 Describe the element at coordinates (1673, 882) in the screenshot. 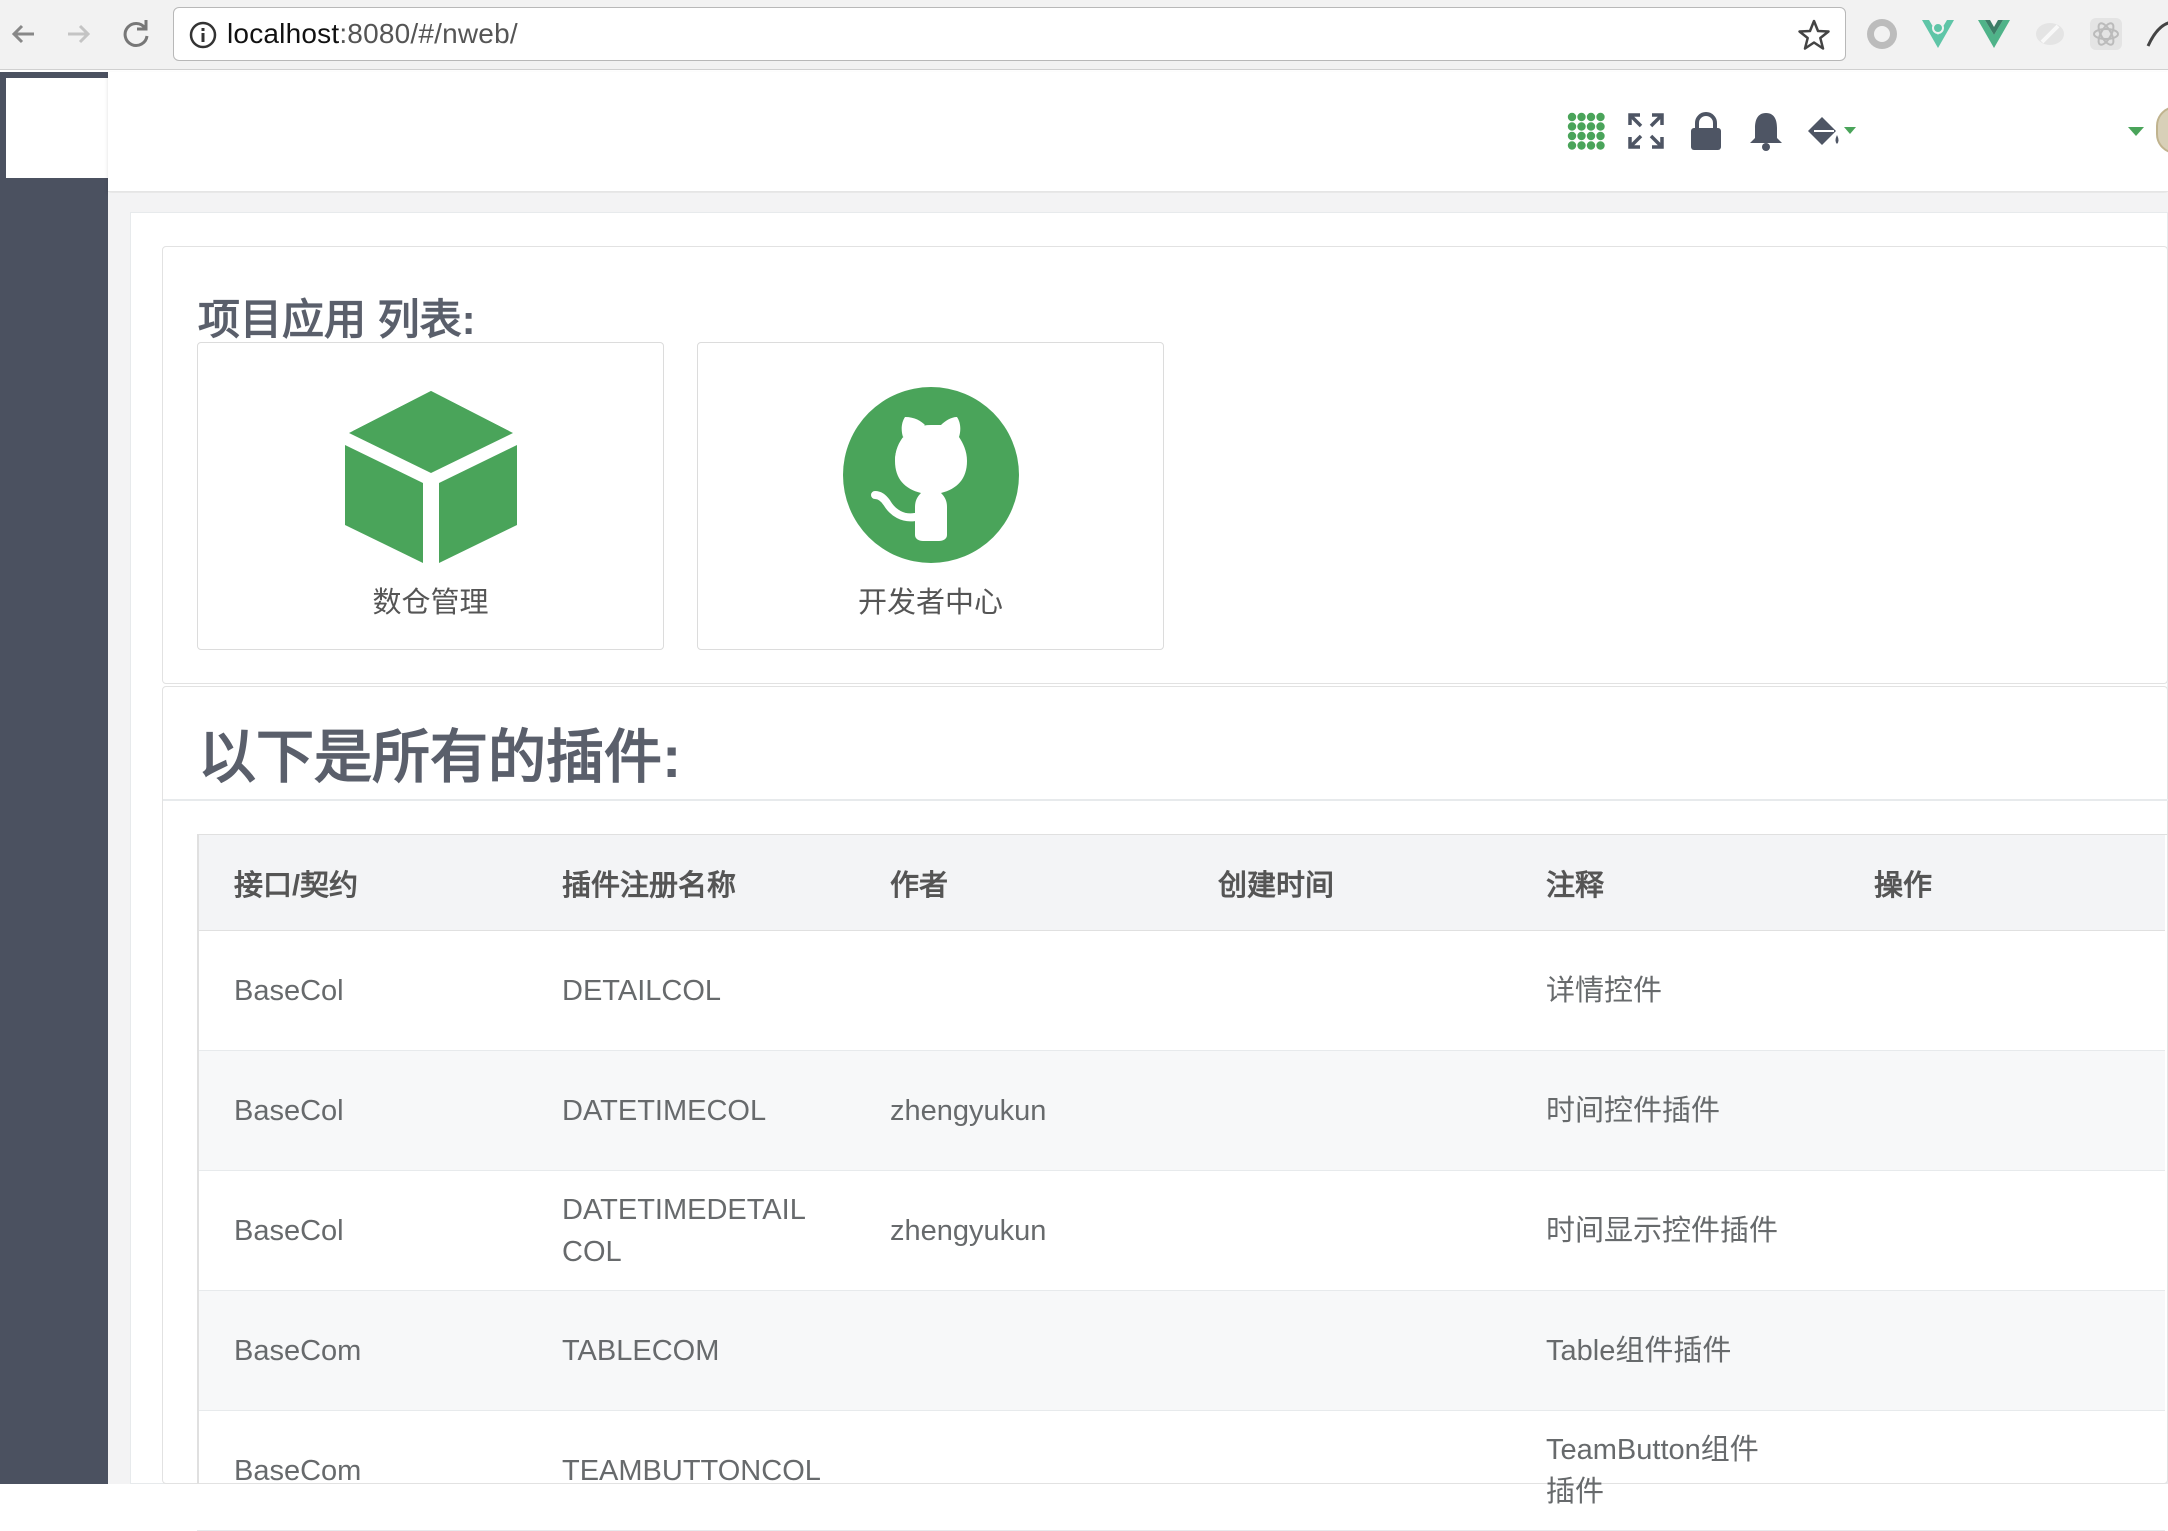

I see `column-header: 注释` at that location.